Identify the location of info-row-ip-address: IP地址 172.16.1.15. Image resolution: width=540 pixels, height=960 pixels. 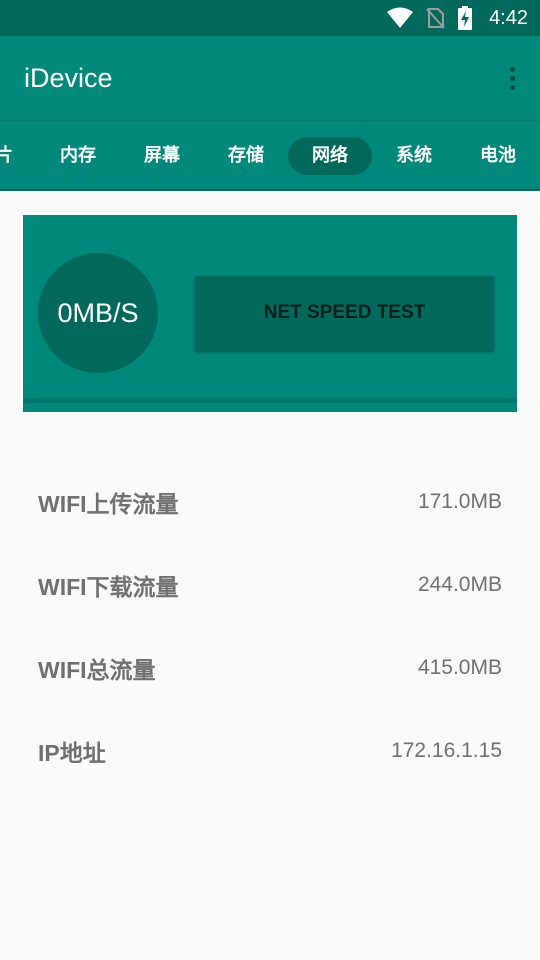
(270, 751).